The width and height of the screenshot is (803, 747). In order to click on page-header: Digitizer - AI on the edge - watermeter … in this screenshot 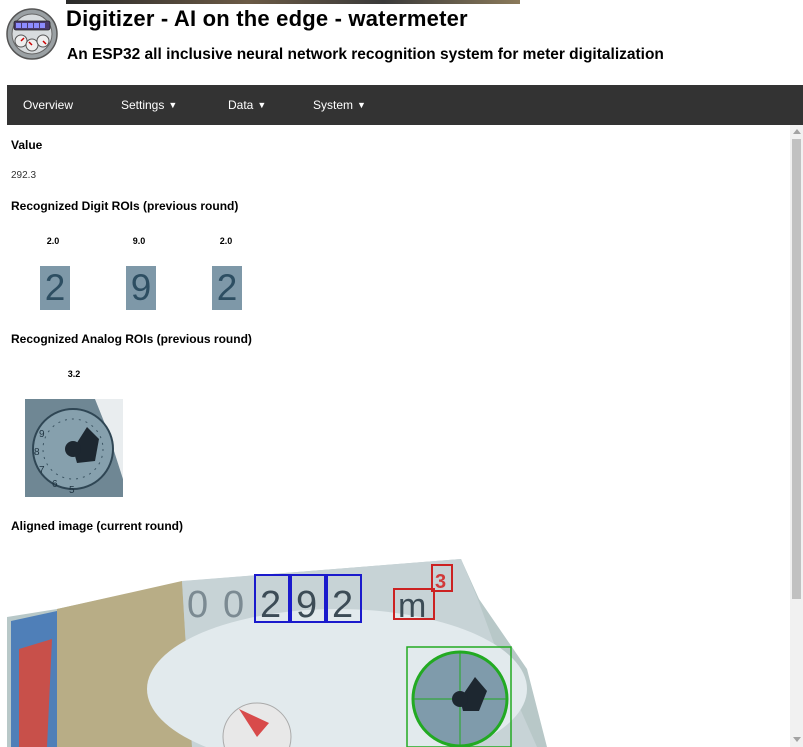, I will do `click(401, 42)`.